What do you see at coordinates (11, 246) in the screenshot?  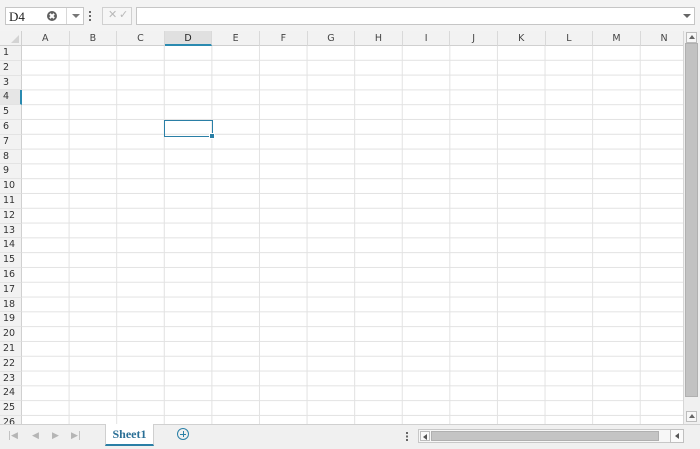 I see `row-header-14: 14` at bounding box center [11, 246].